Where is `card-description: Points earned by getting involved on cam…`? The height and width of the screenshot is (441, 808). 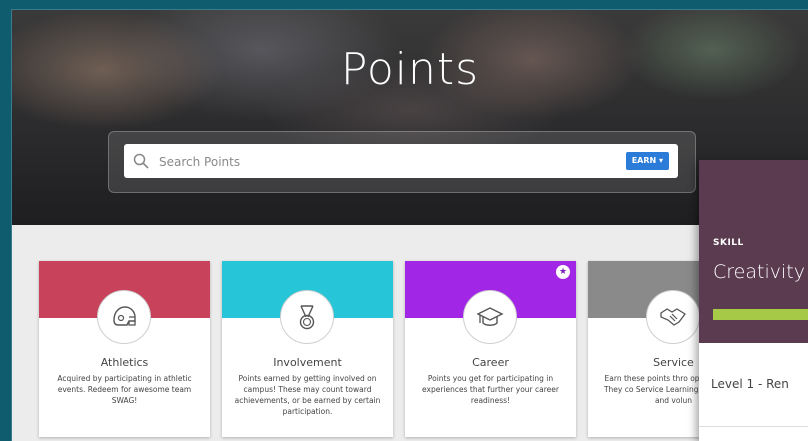
card-description: Points earned by getting involved on cam… is located at coordinates (307, 395).